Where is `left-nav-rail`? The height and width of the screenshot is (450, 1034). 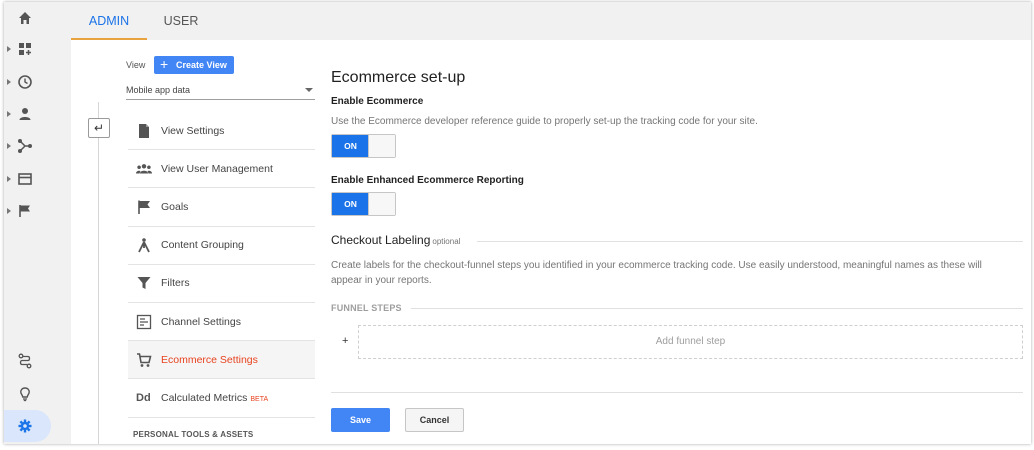
left-nav-rail is located at coordinates (37, 223).